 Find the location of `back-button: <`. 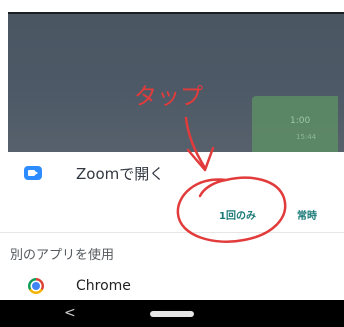

back-button: < is located at coordinates (70, 313).